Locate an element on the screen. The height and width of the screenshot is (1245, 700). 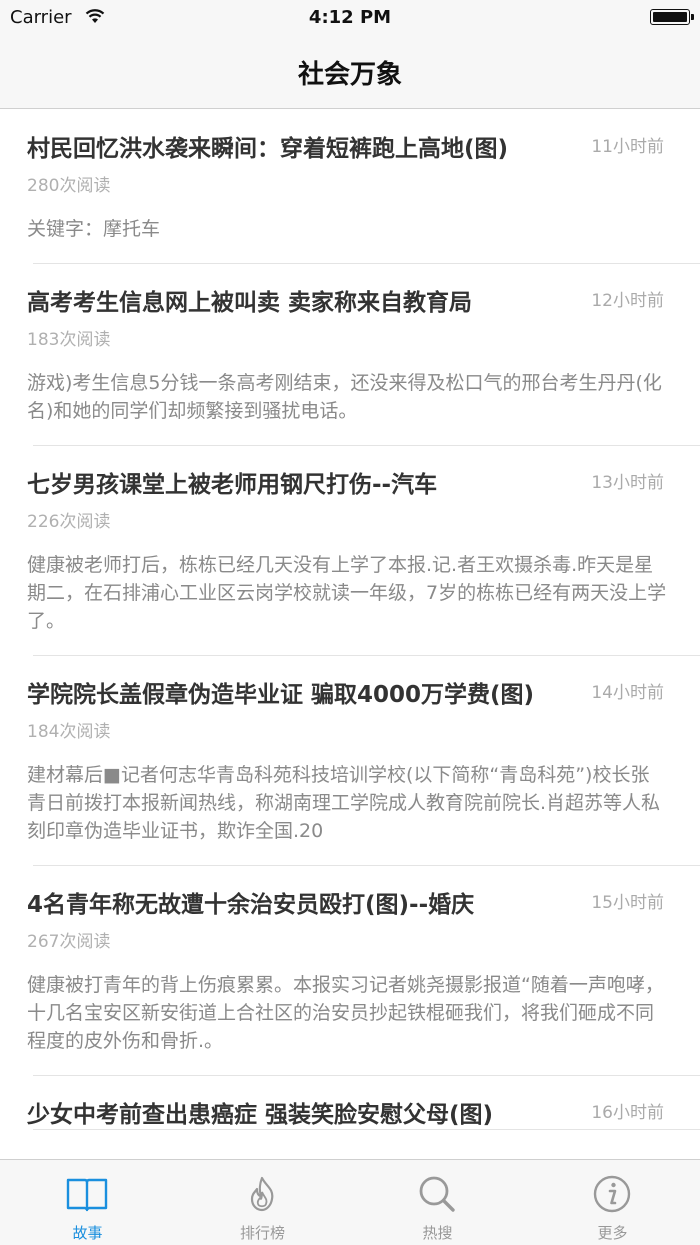
article-time-ago: 13小时前 is located at coordinates (627, 483).